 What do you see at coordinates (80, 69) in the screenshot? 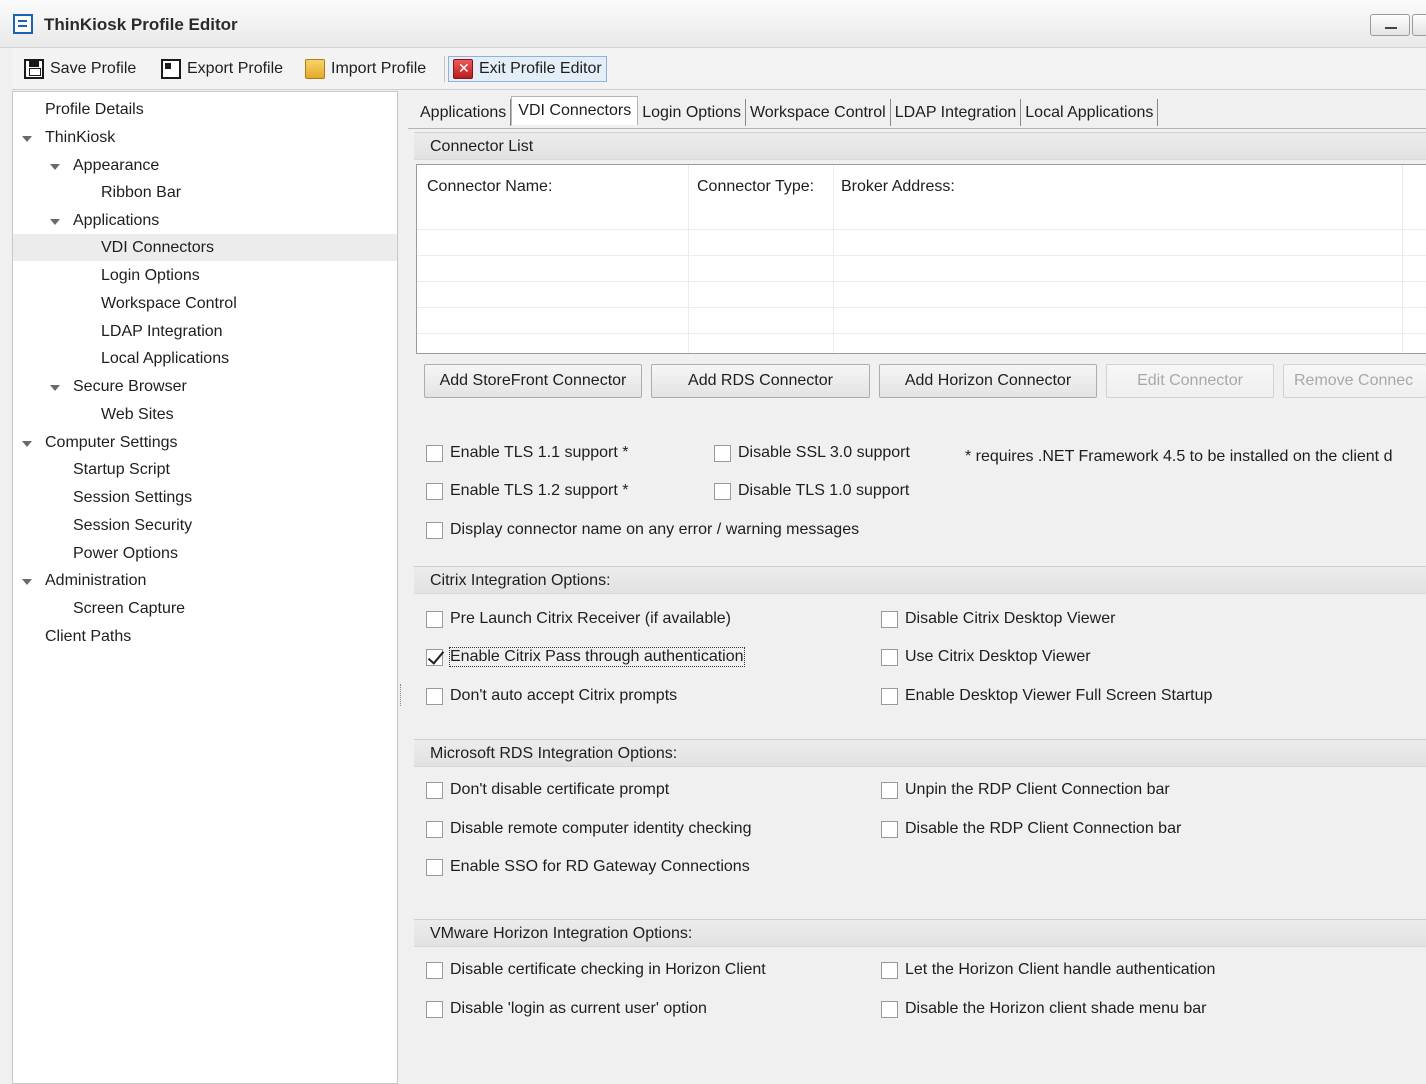
I see `save-profile-button: Save Profile` at bounding box center [80, 69].